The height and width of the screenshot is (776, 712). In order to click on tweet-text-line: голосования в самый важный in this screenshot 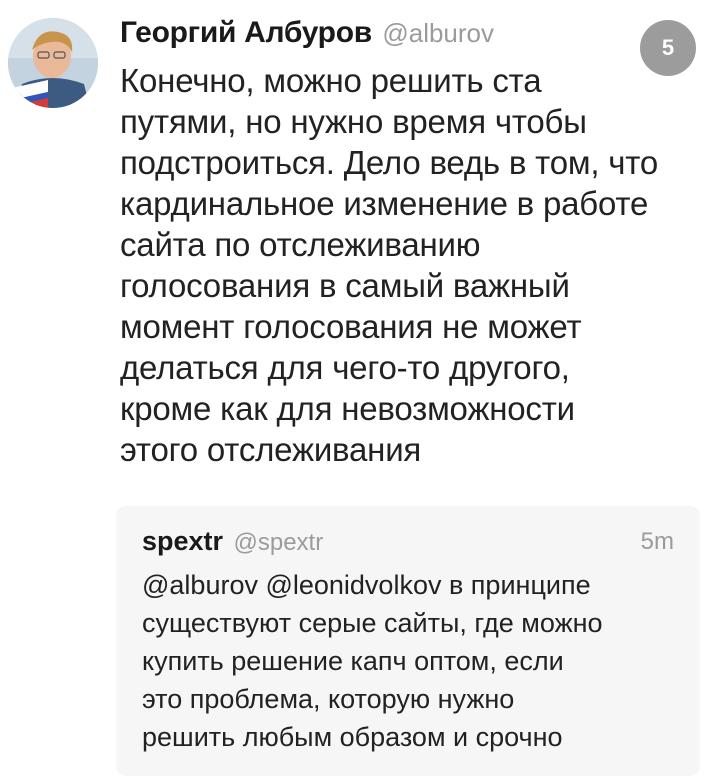, I will do `click(345, 285)`.